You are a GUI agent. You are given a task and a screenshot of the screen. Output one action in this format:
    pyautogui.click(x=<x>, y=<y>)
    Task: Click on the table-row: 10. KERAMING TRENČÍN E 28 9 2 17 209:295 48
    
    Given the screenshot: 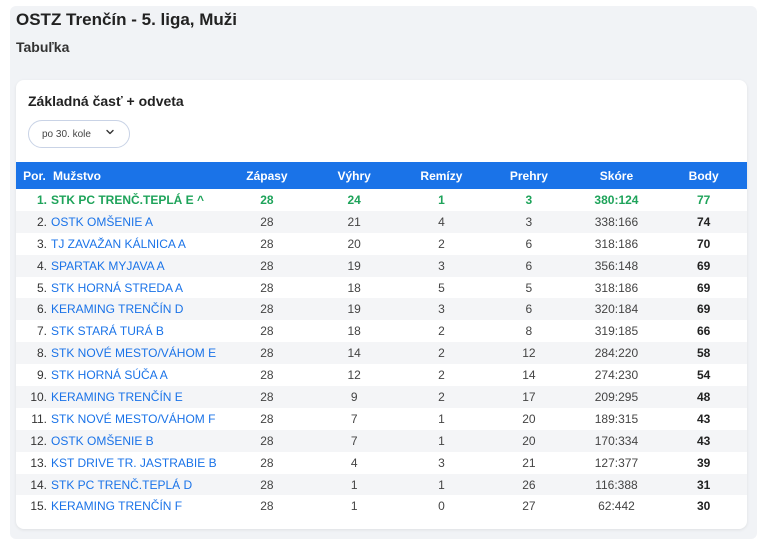 What is the action you would take?
    pyautogui.click(x=381, y=397)
    